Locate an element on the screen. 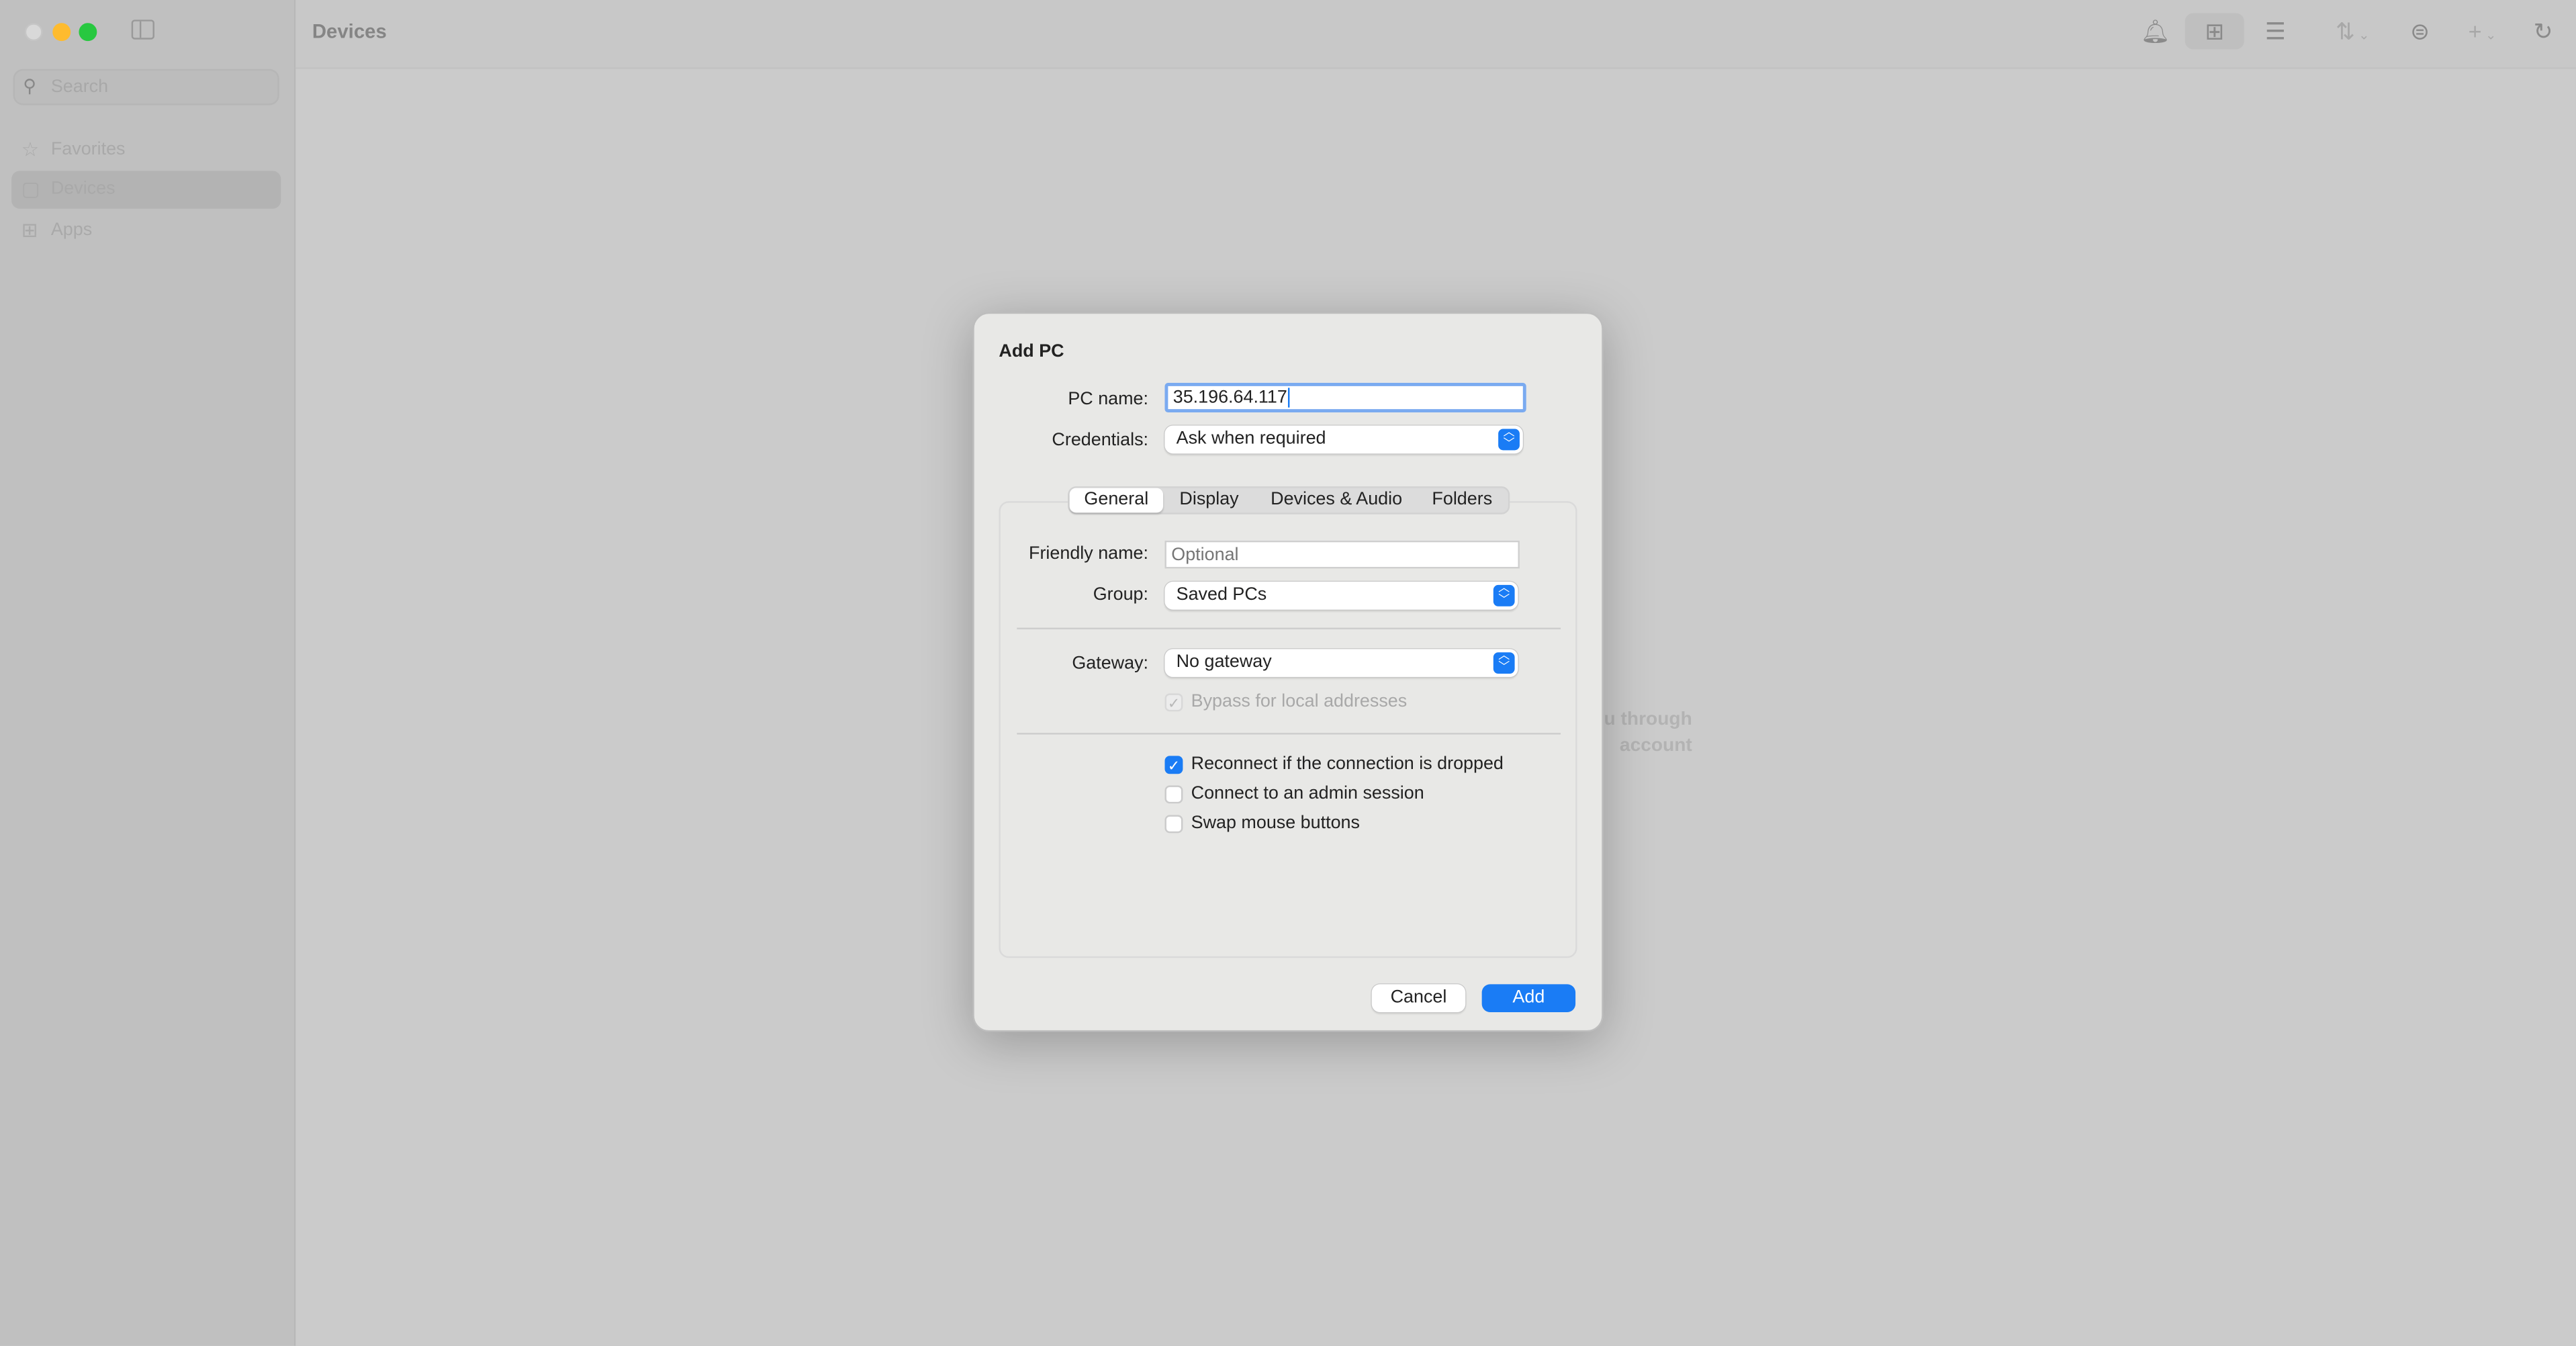 The height and width of the screenshot is (1346, 2576). gateway-select: No gateway ︿ ﹀ is located at coordinates (1341, 663).